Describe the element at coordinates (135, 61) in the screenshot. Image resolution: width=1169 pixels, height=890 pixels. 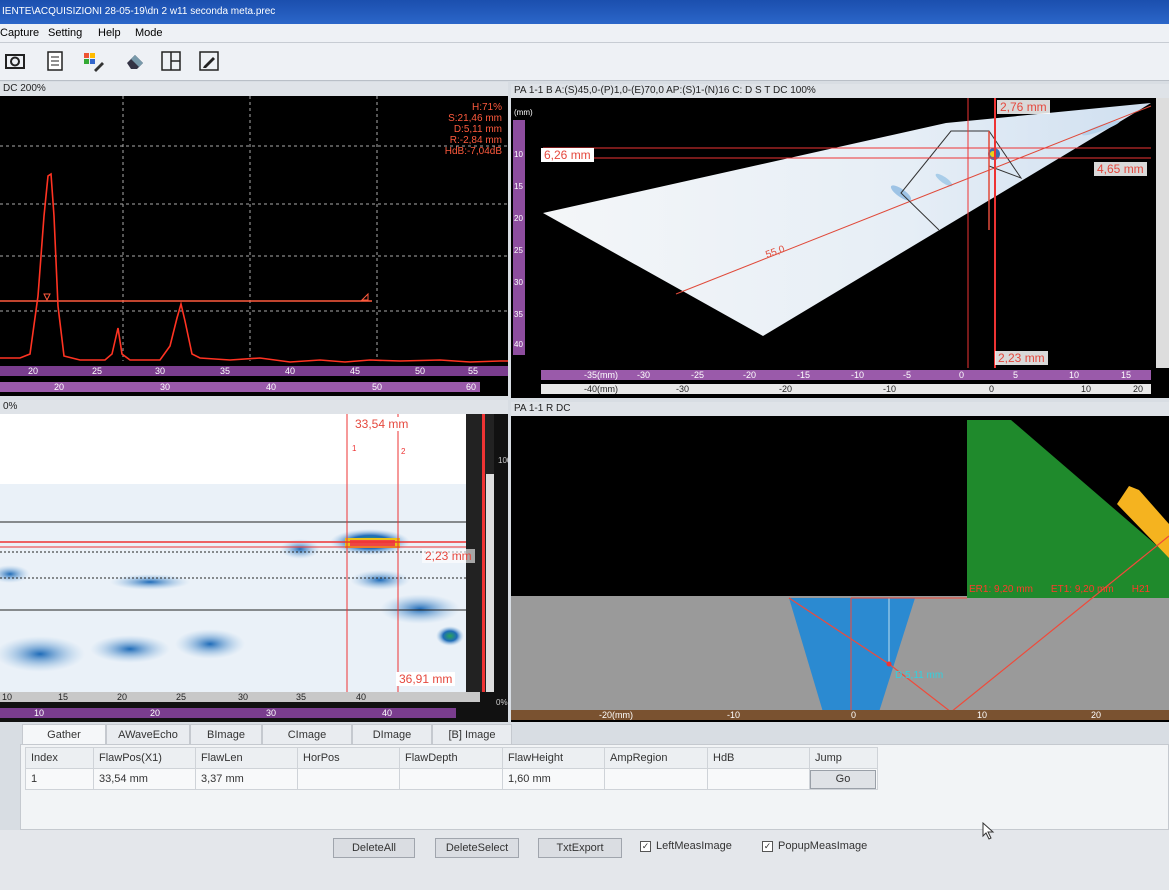
I see `eraser-icon` at that location.